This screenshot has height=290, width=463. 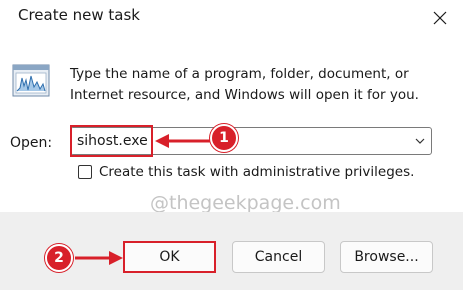 What do you see at coordinates (31, 80) in the screenshot?
I see `run-dialog-icon` at bounding box center [31, 80].